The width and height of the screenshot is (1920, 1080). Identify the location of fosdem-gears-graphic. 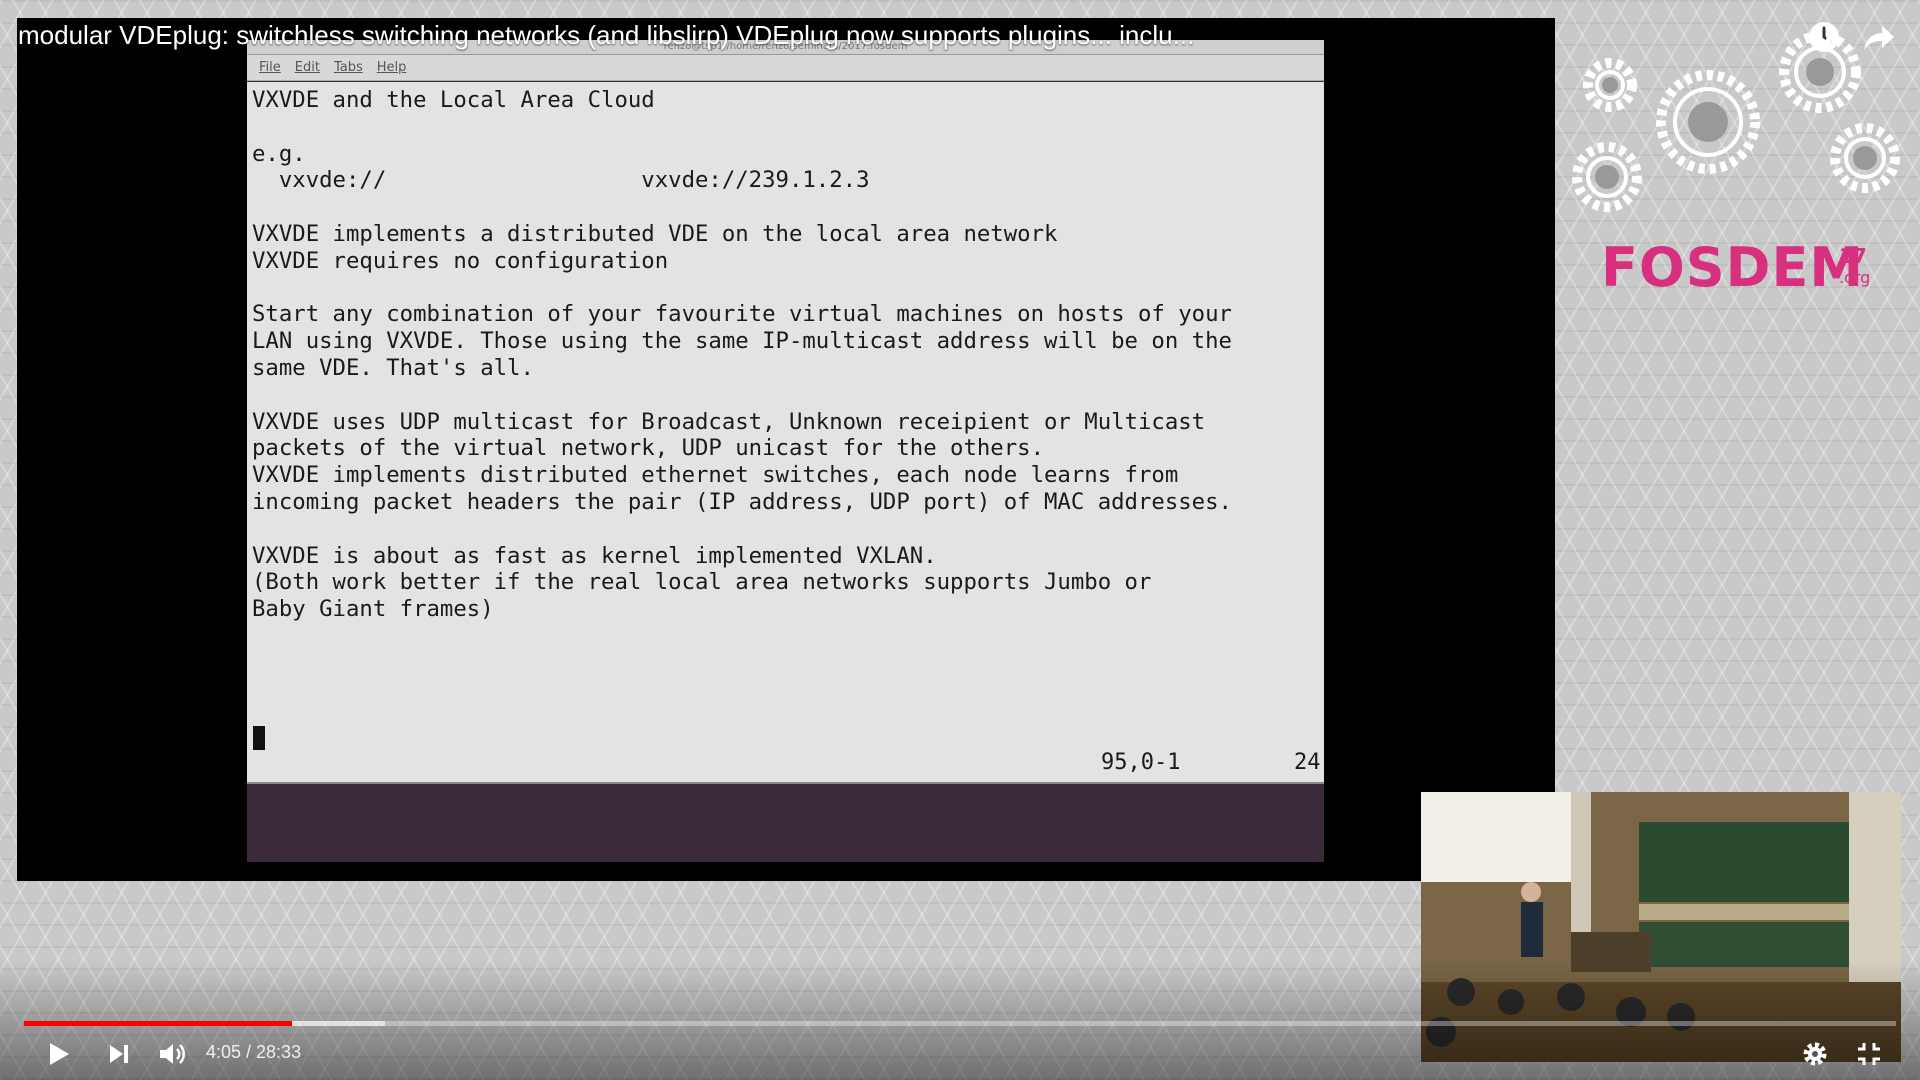
(1736, 121).